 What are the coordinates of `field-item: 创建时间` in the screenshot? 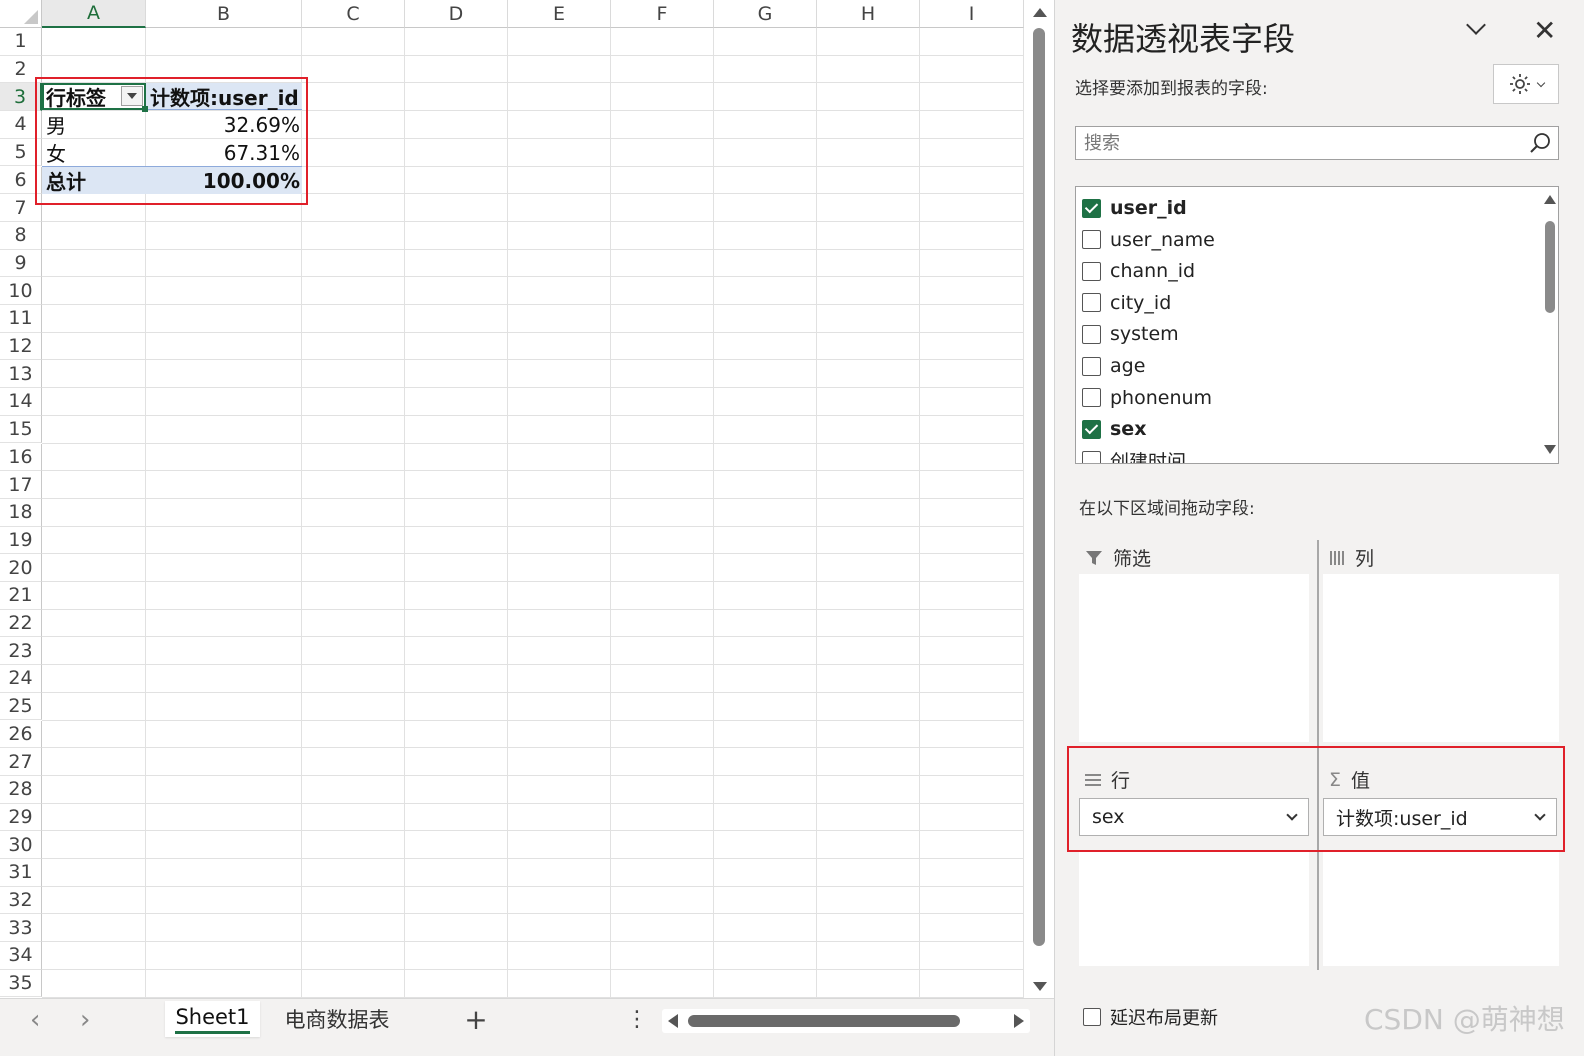 It's located at (1134, 454).